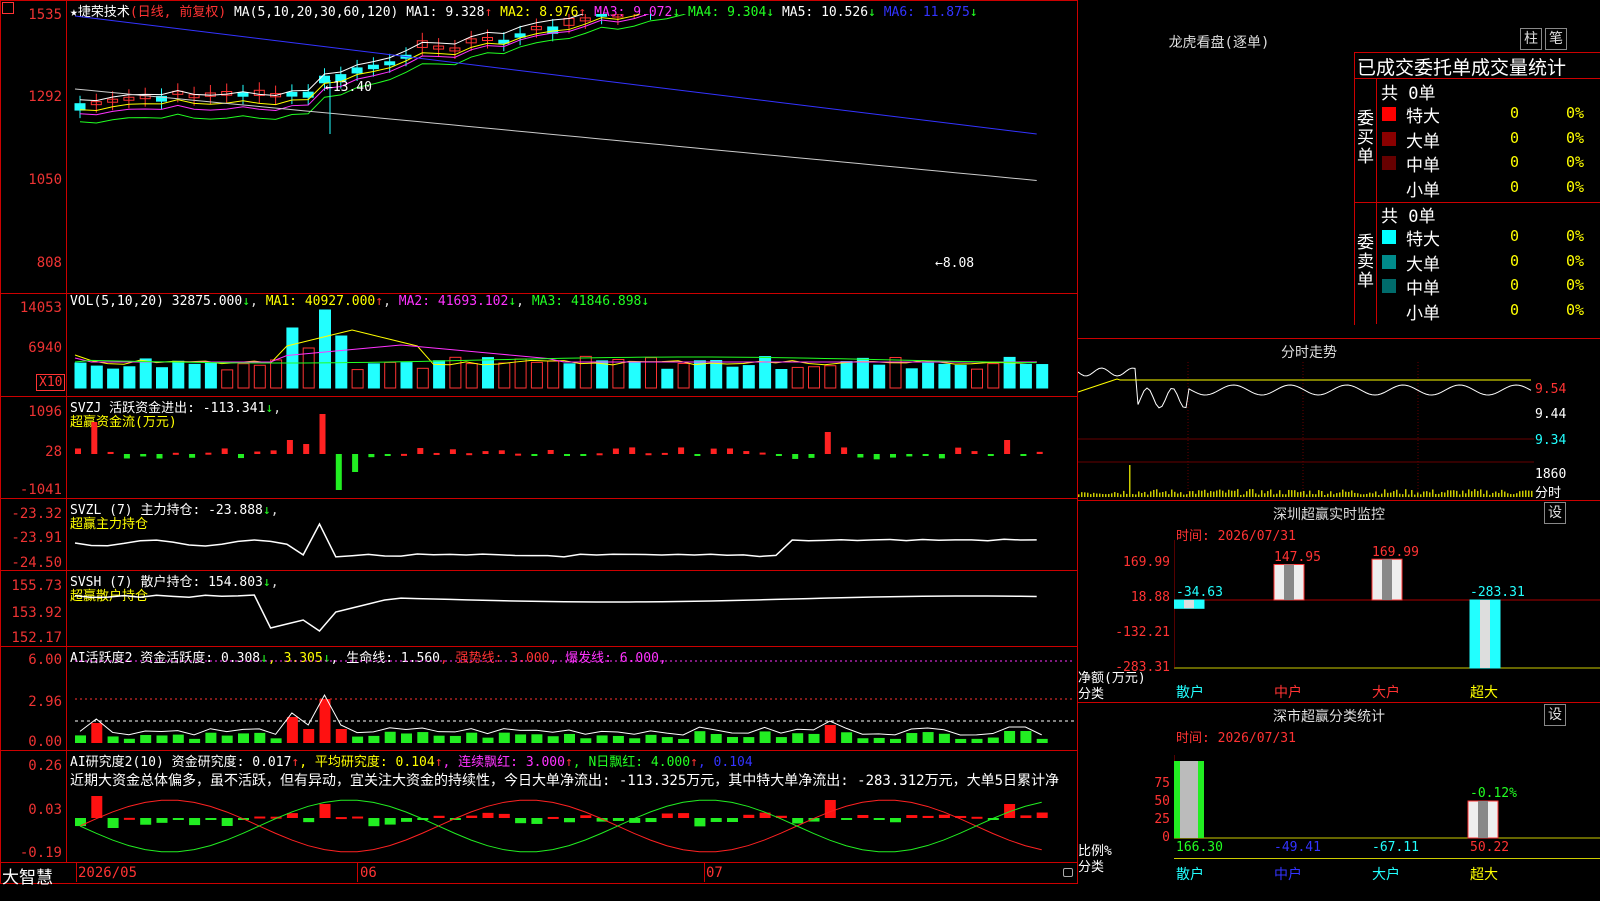  Describe the element at coordinates (555, 134) in the screenshot. I see `ma5-line` at that location.